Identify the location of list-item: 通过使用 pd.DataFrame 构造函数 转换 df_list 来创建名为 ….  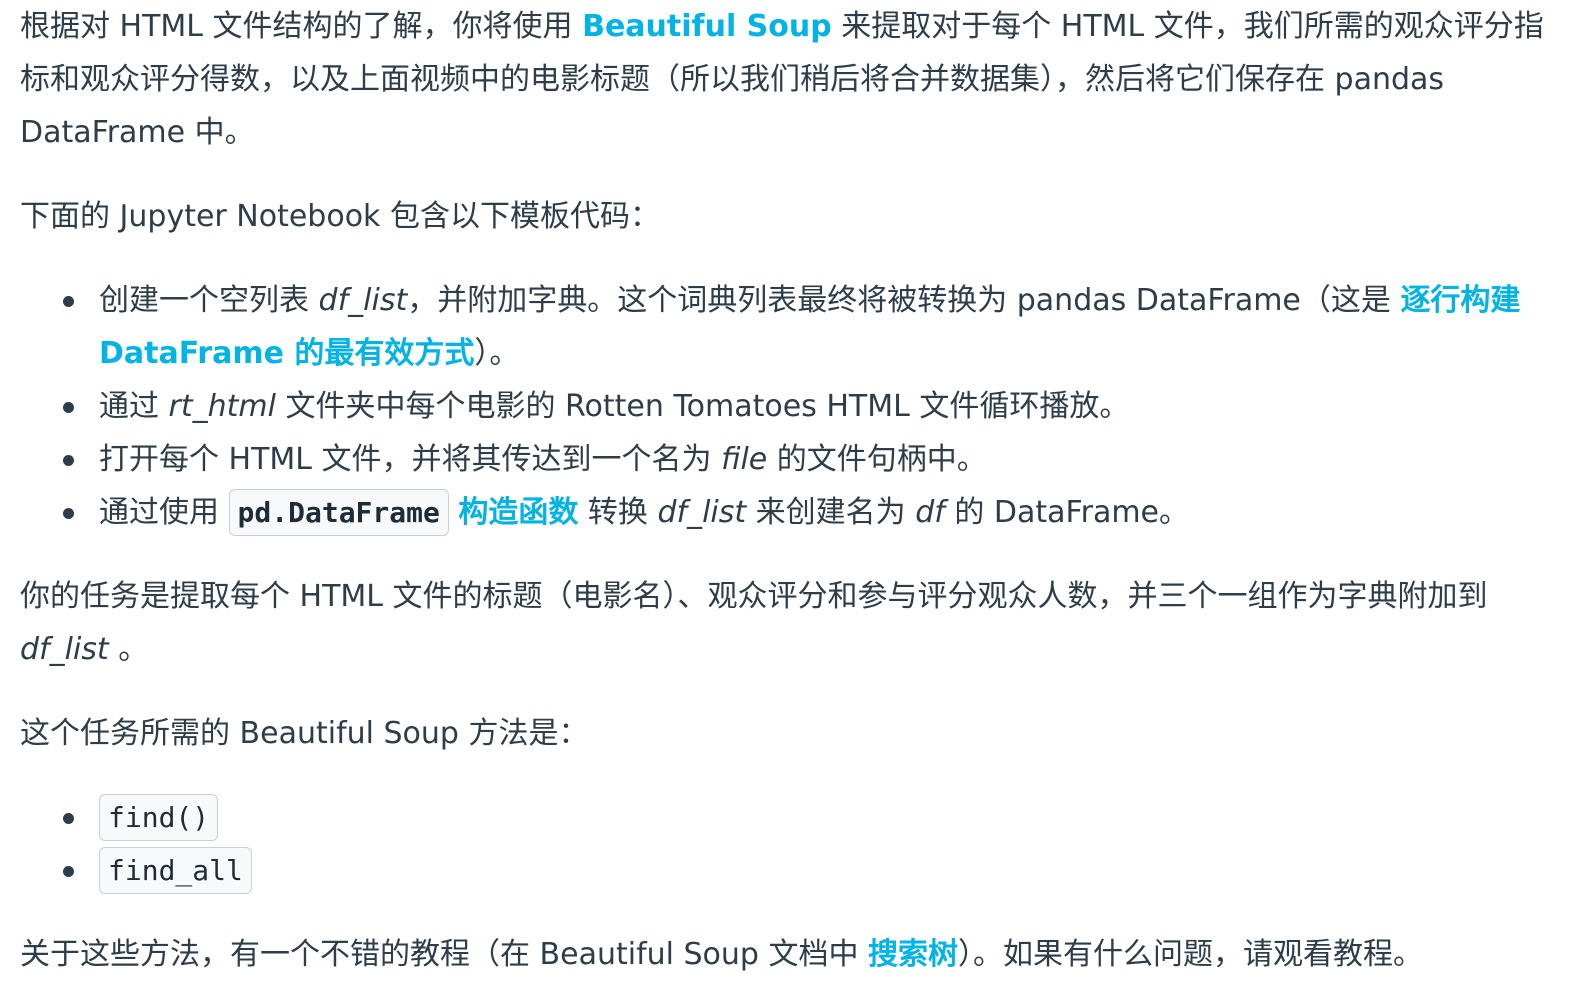
(793, 512).